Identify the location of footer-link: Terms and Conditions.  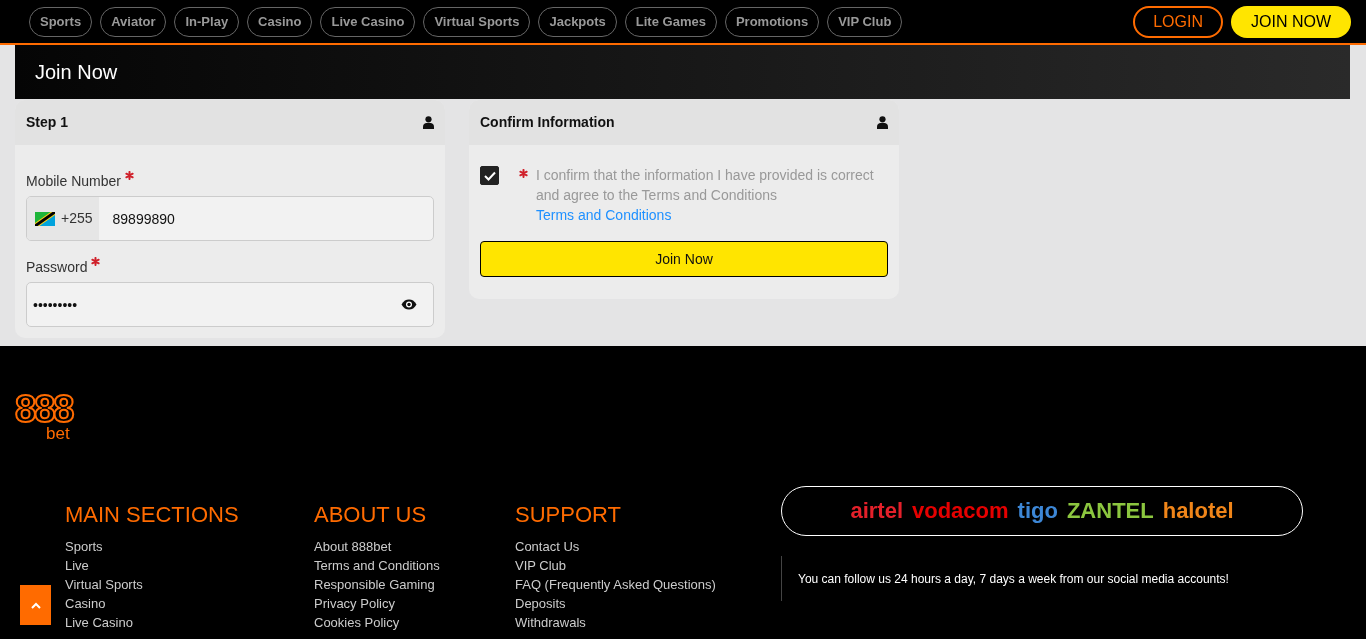
(377, 565).